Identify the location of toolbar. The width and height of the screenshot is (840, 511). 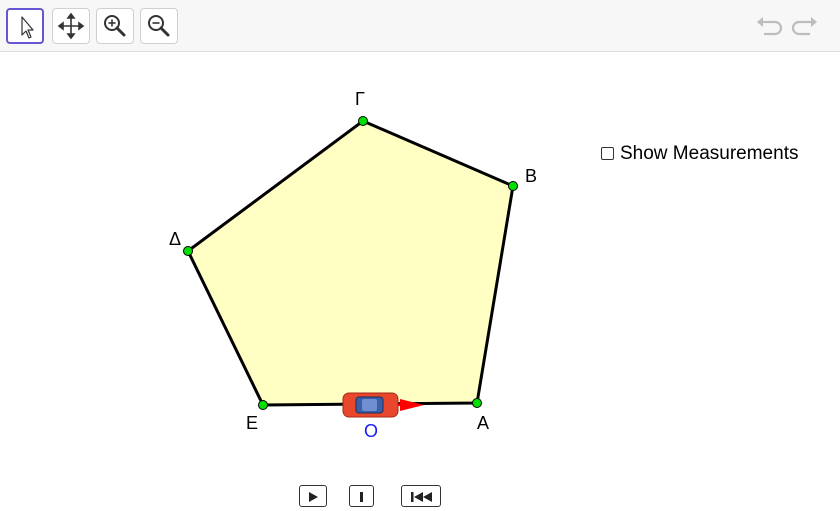
(420, 26).